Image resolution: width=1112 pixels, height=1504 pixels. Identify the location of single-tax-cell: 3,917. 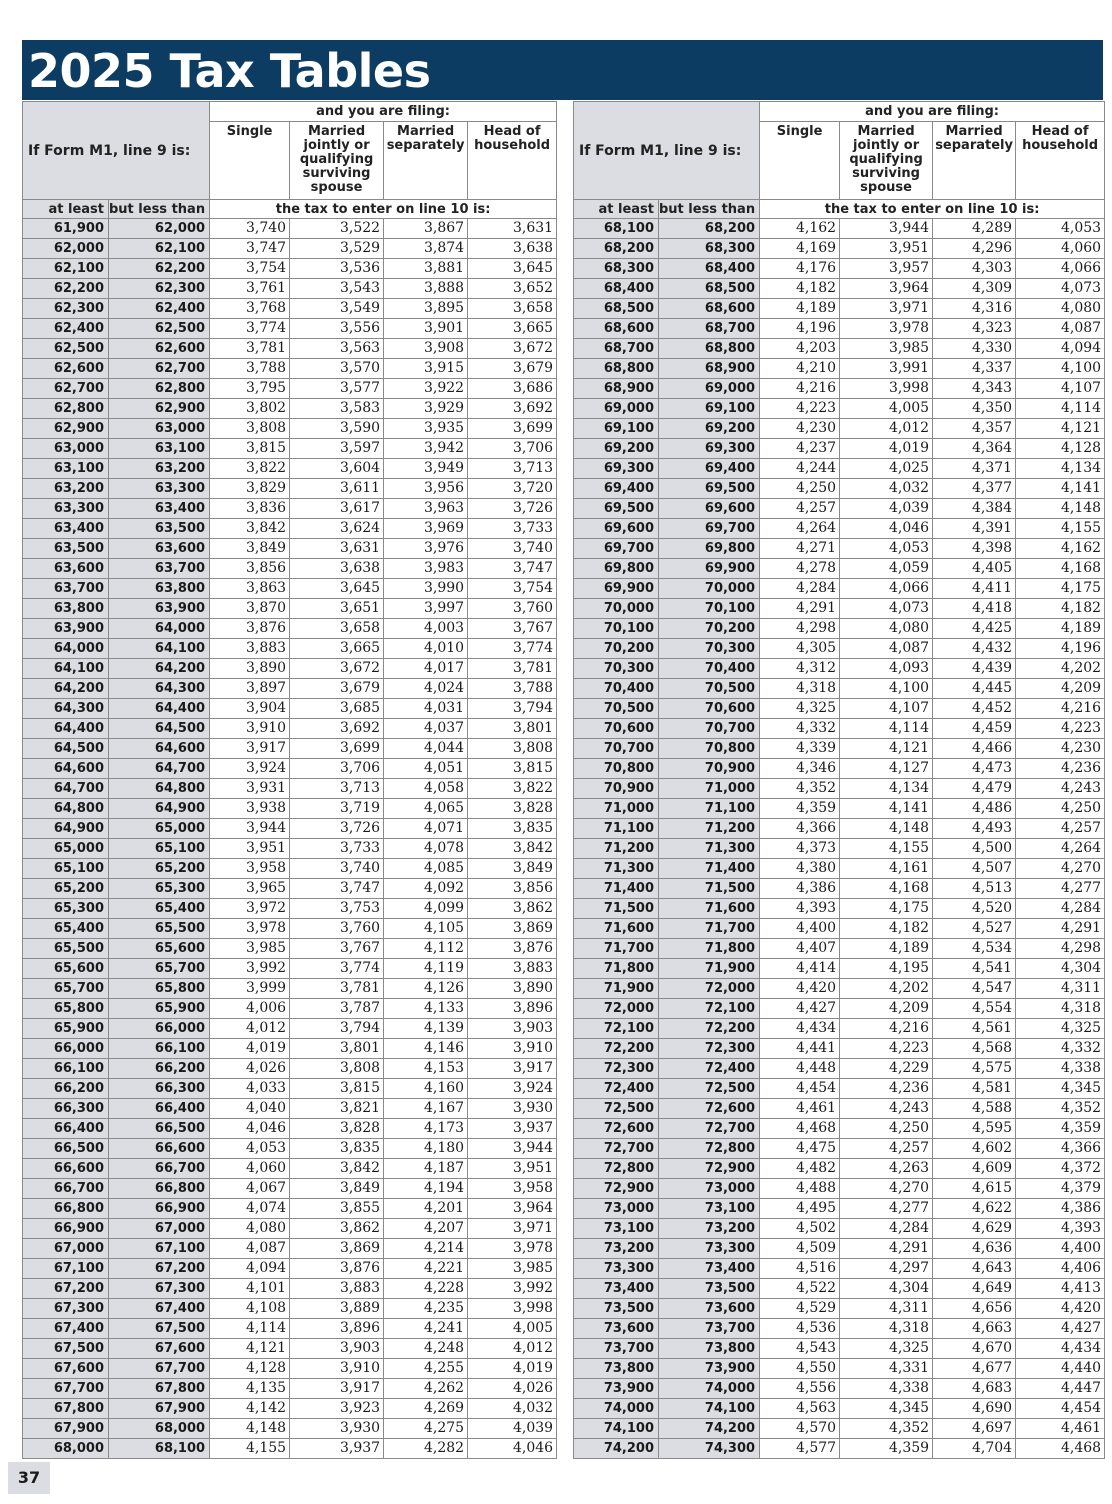
(250, 748).